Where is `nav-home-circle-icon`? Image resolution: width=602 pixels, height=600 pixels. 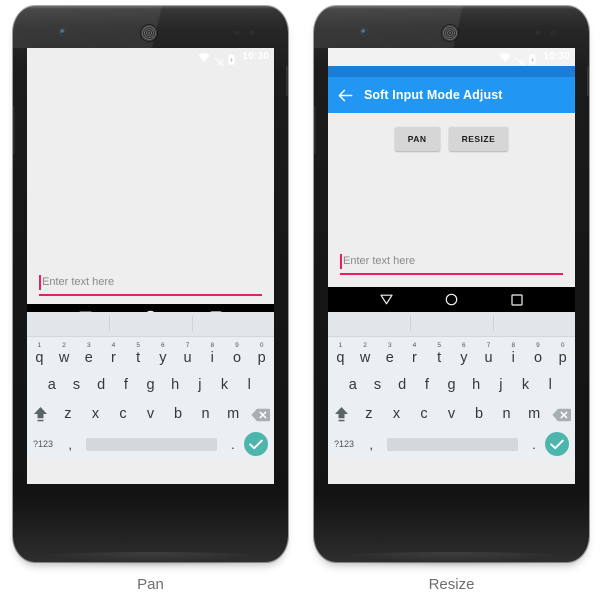
nav-home-circle-icon is located at coordinates (451, 299).